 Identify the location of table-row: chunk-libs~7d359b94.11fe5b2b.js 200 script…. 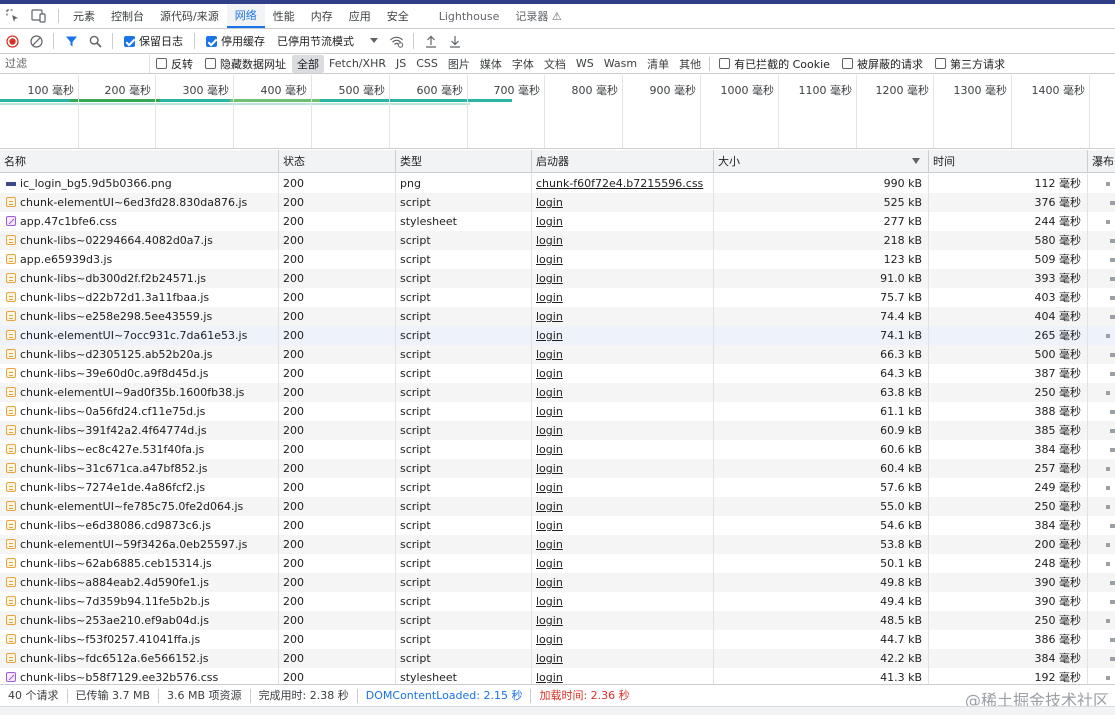
(557, 601).